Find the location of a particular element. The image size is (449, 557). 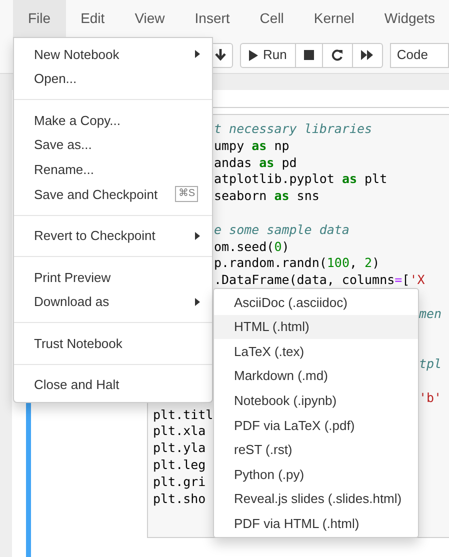

code-text: plt.yla is located at coordinates (179, 448).